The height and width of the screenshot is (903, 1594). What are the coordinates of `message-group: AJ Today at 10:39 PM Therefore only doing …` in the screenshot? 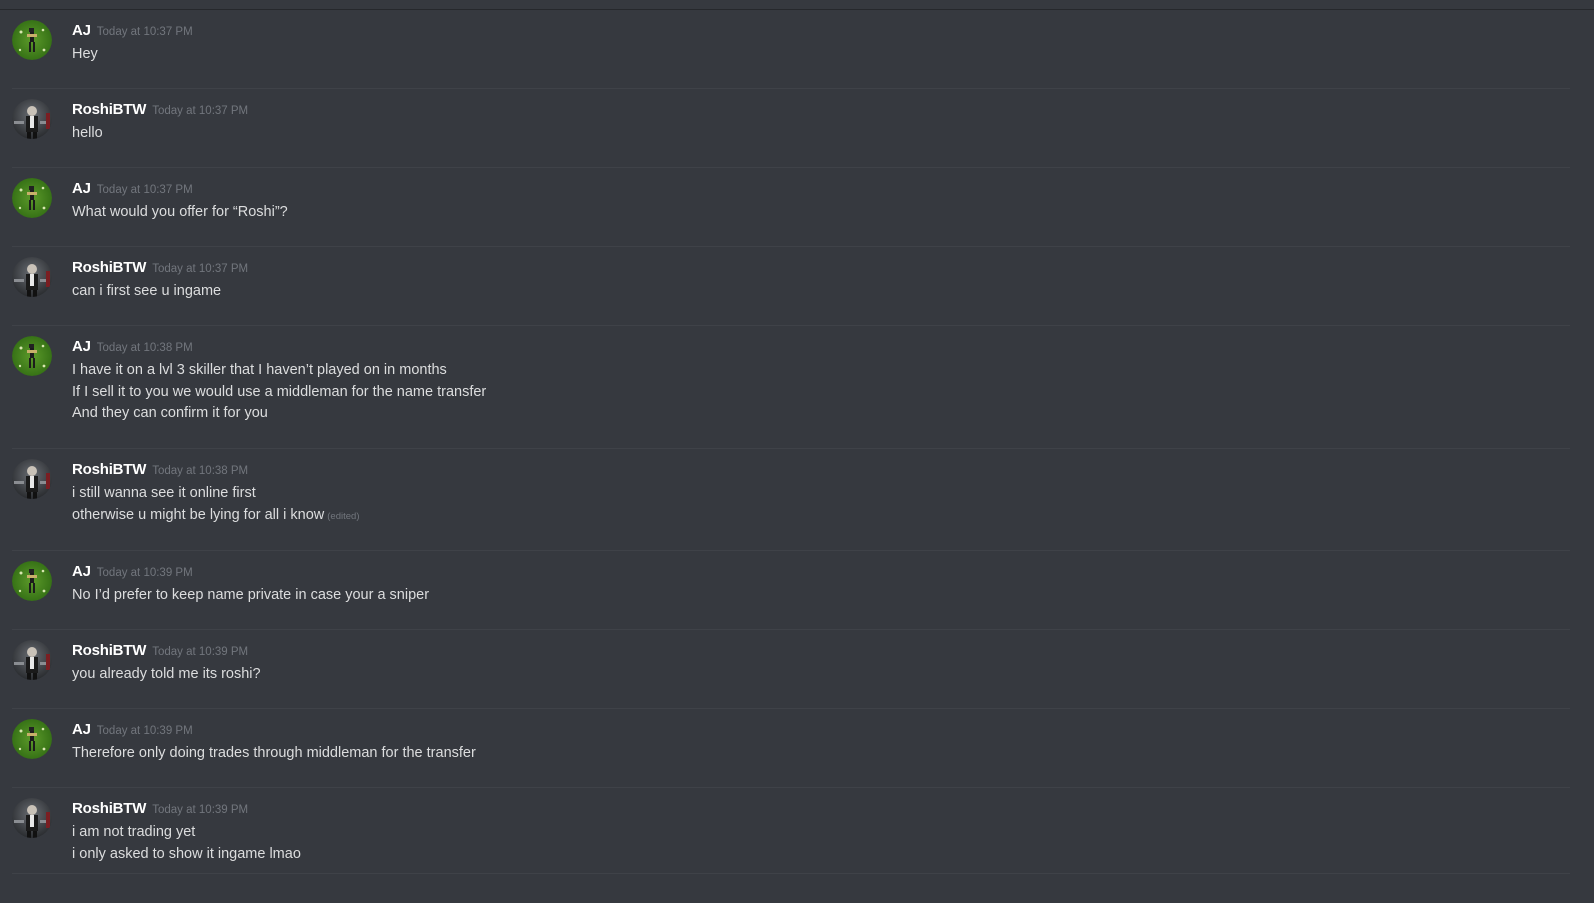 It's located at (791, 748).